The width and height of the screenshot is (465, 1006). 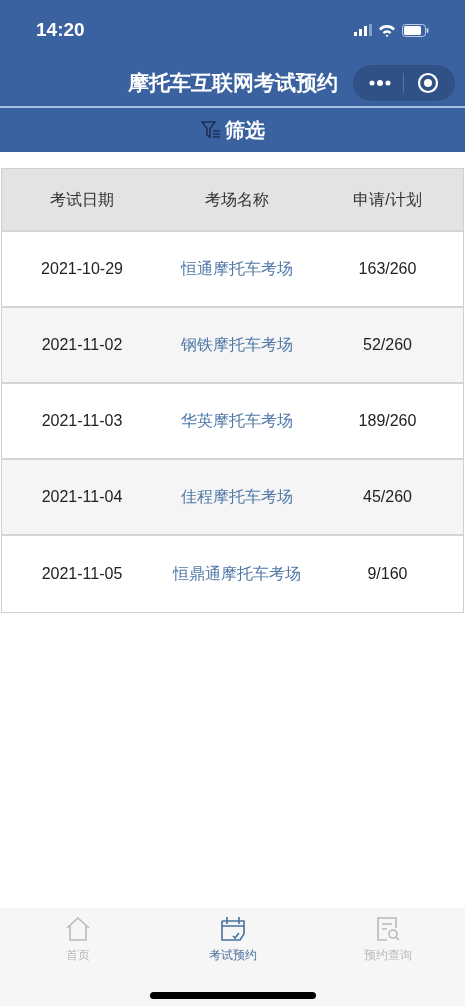 What do you see at coordinates (232, 83) in the screenshot?
I see `page-title: 摩托车互联网考试预约` at bounding box center [232, 83].